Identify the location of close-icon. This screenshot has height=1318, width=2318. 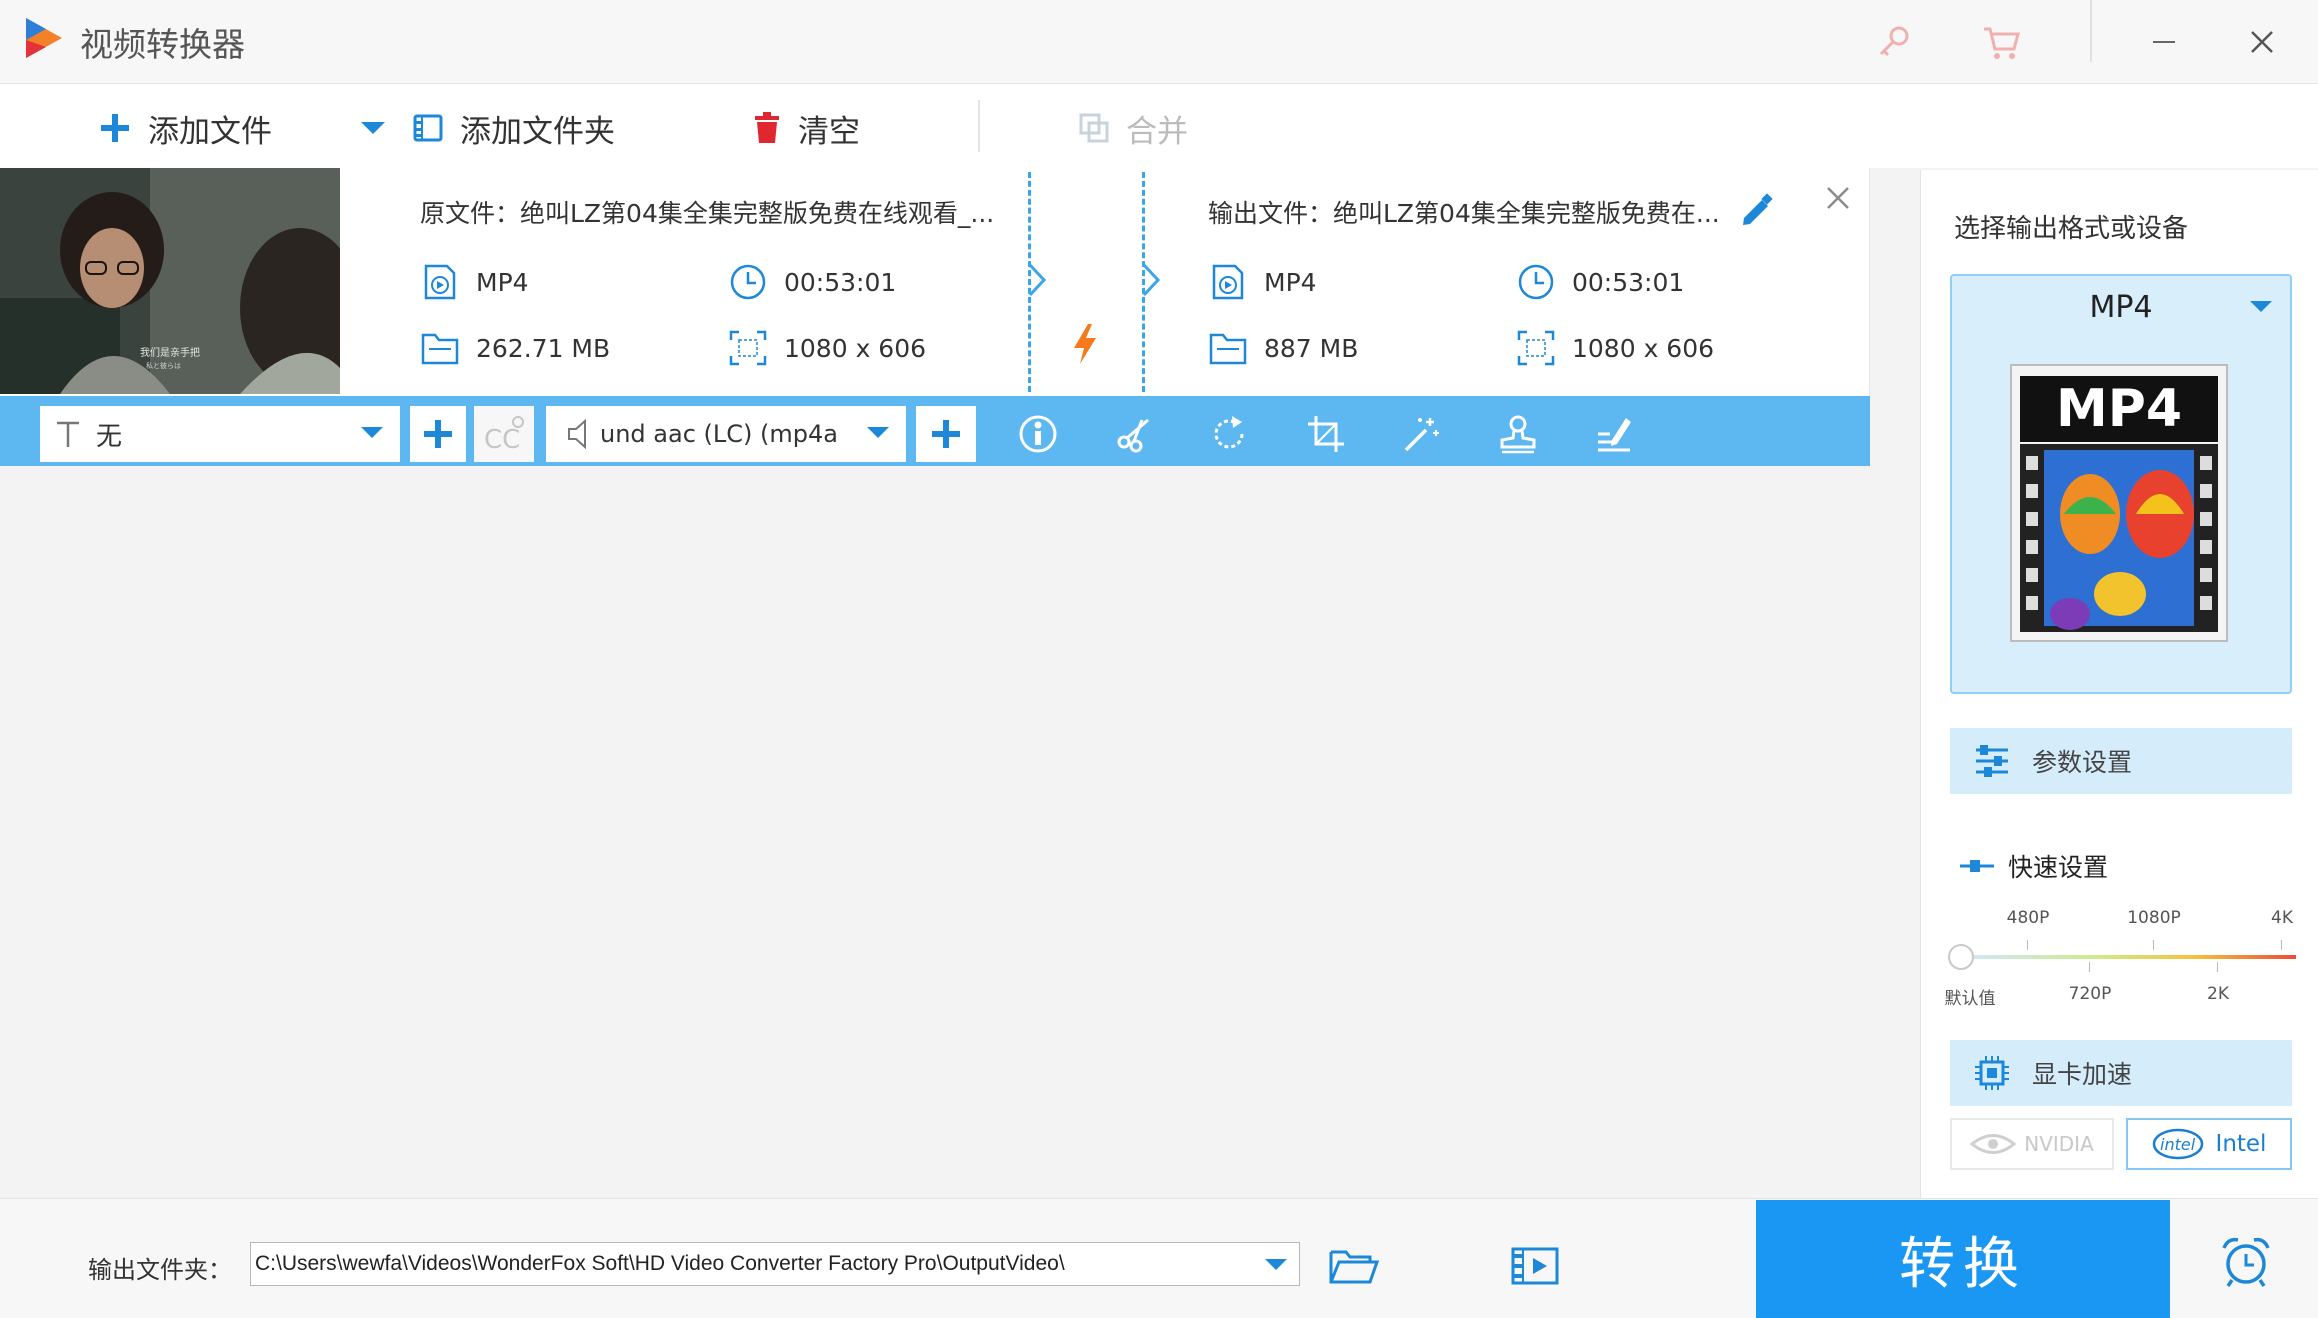
(2262, 42).